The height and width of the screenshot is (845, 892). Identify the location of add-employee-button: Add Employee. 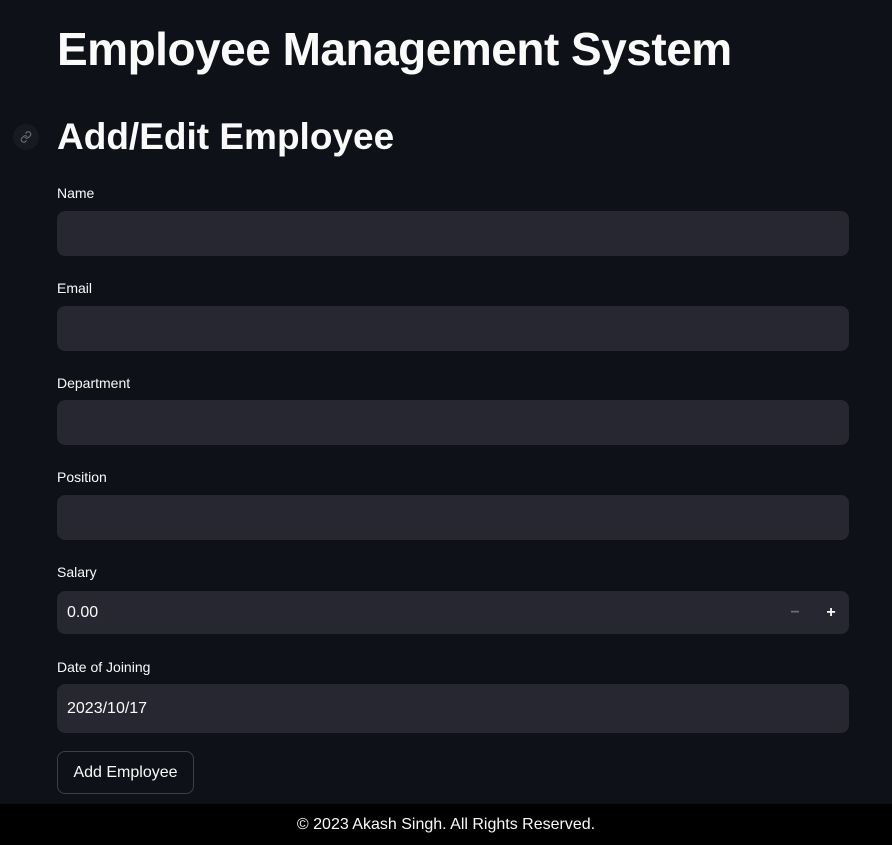
(125, 772).